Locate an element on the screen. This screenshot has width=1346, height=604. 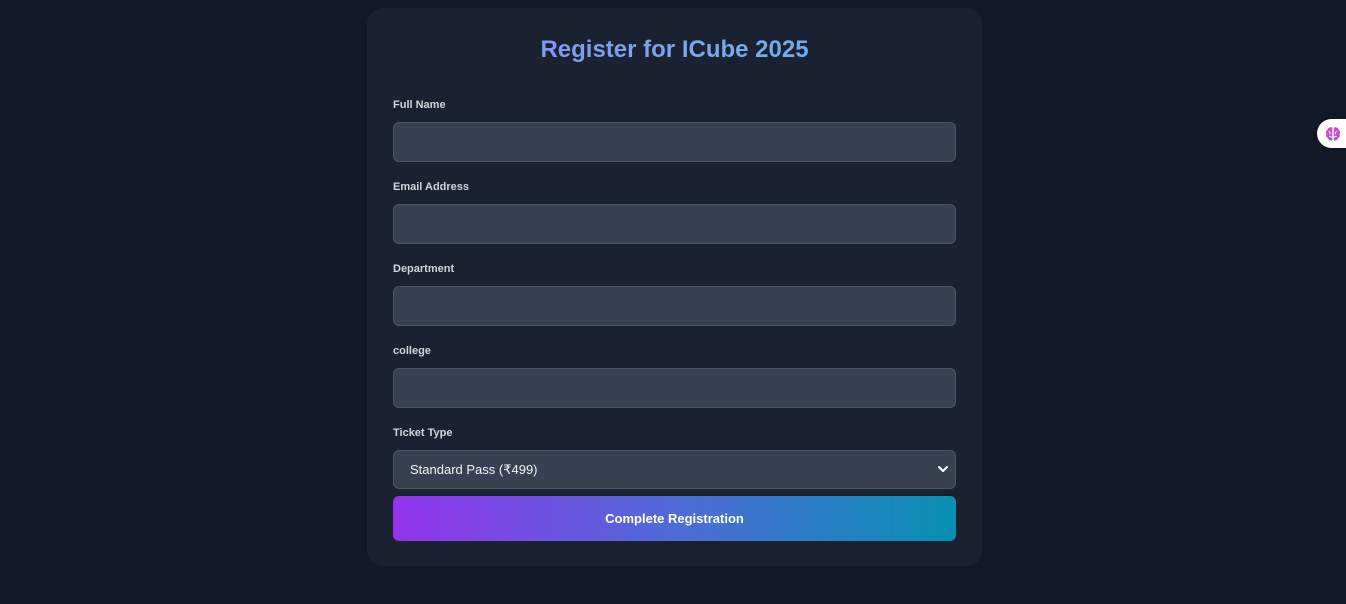
full-name-group: Full Name is located at coordinates (674, 130).